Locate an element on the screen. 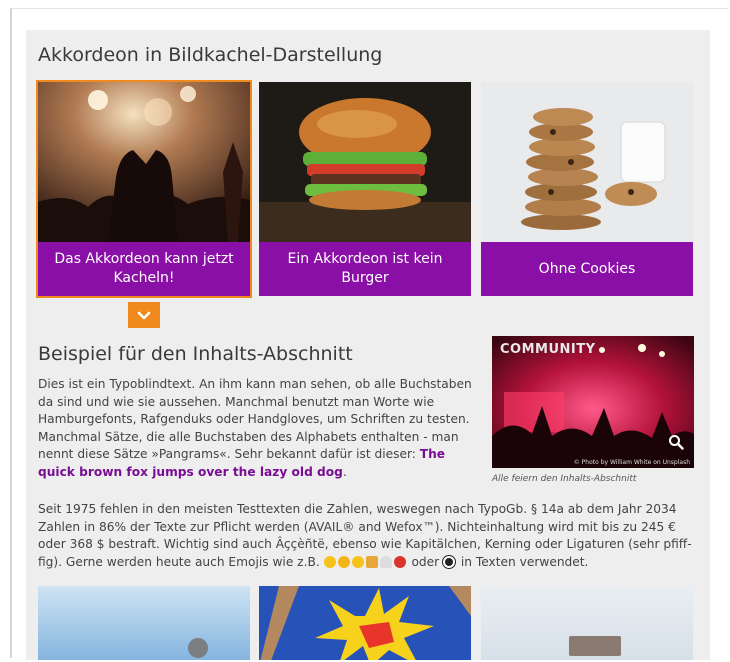 This screenshot has width=730, height=662. ghost-icon is located at coordinates (385, 561).